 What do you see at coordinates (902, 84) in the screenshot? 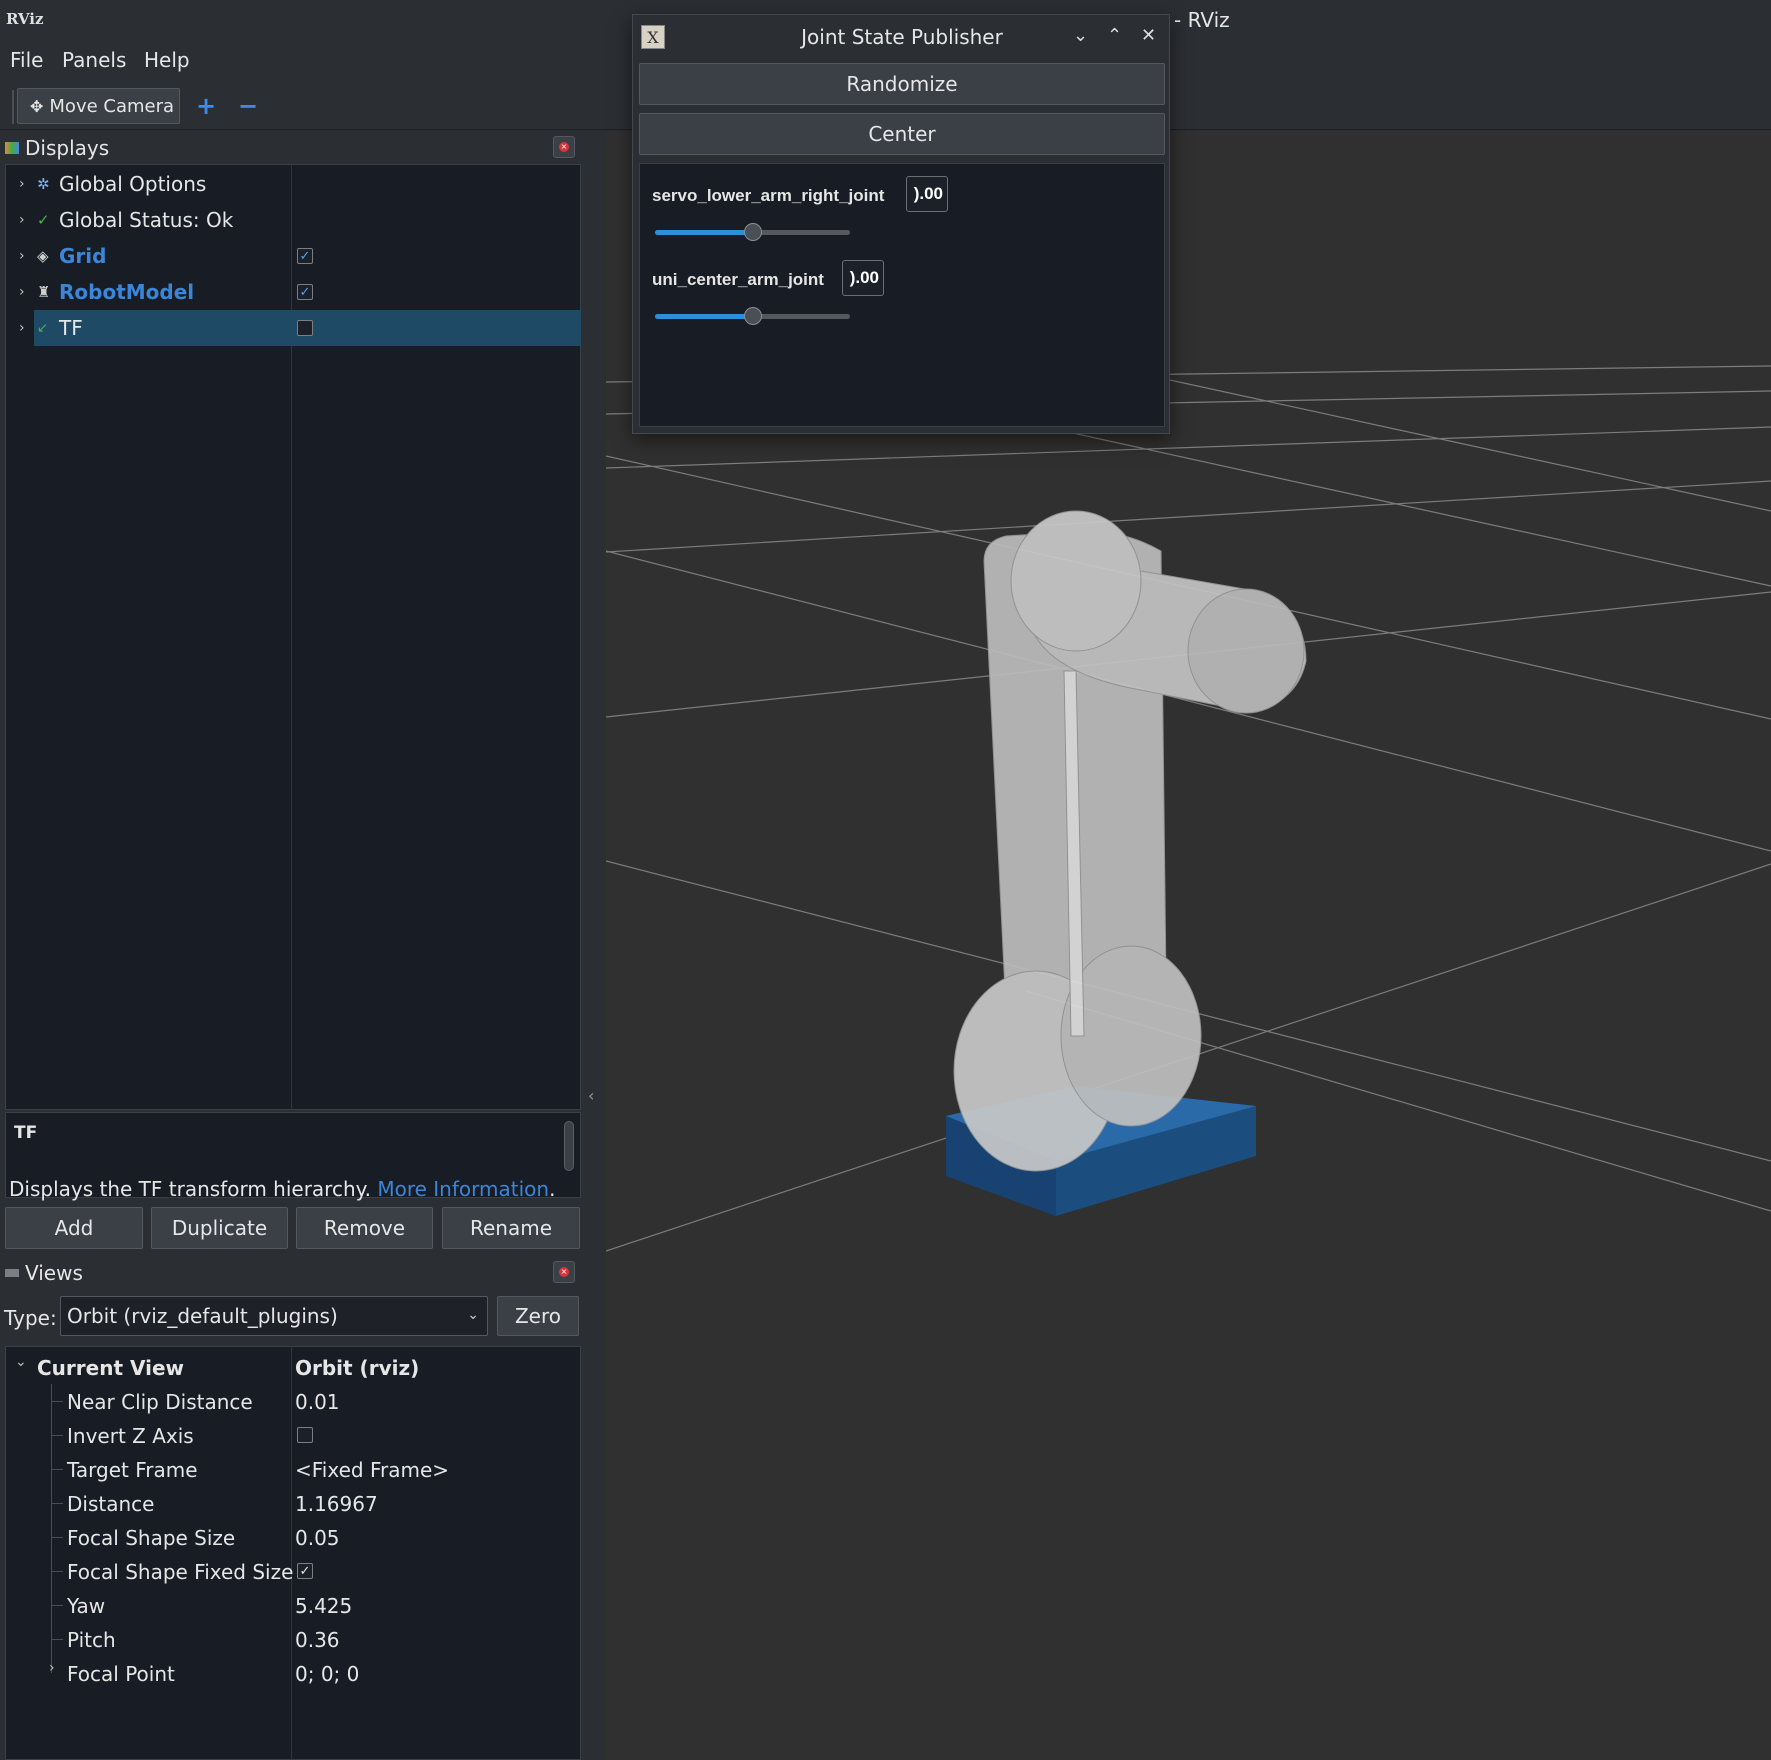
I see `randomize-button: Randomize` at bounding box center [902, 84].